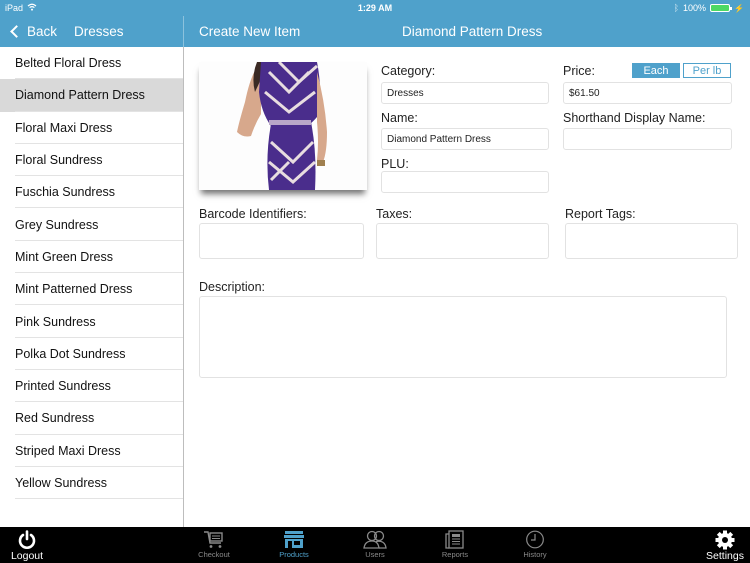  What do you see at coordinates (68, 63) in the screenshot?
I see `product-list-item-label: Belted Floral Dress` at bounding box center [68, 63].